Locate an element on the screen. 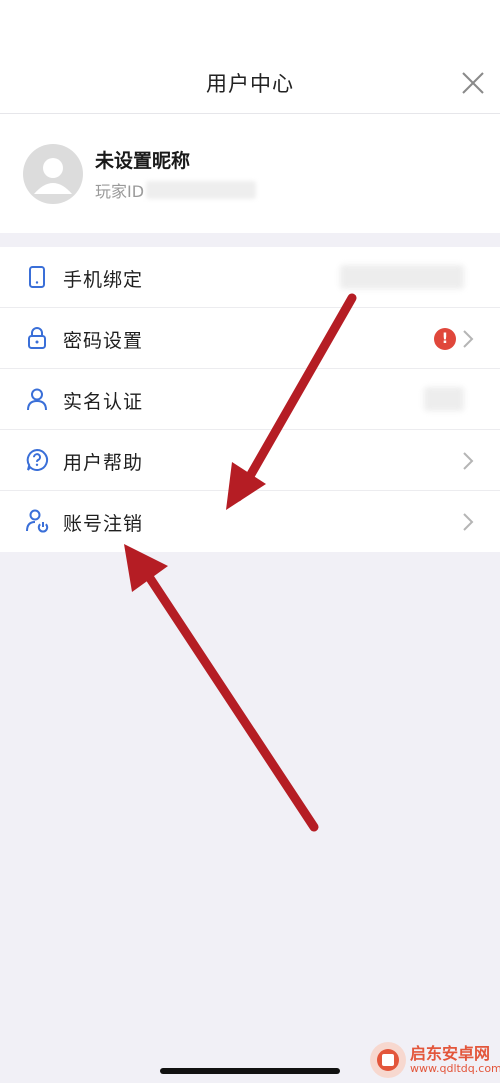 Image resolution: width=500 pixels, height=1083 pixels. menu-item-label: 实名认证 is located at coordinates (103, 402).